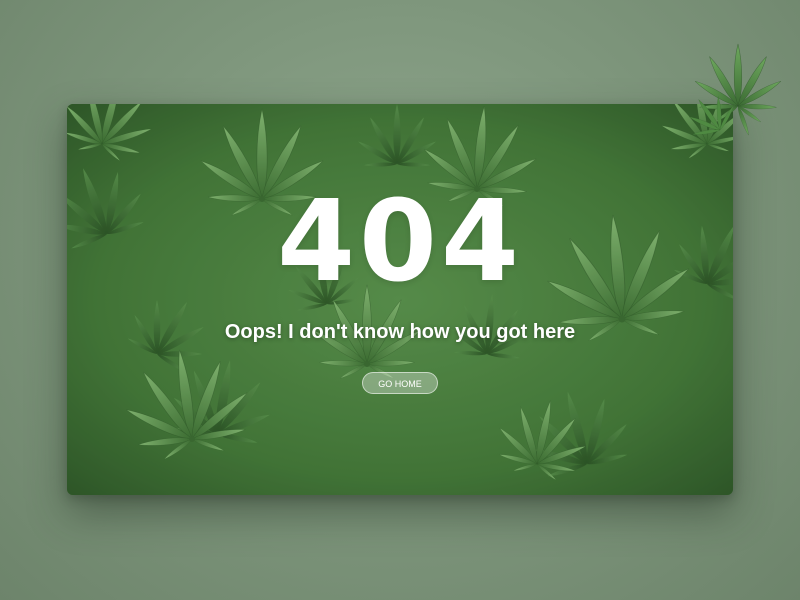 The image size is (800, 600). I want to click on error-code-heading: 404, so click(400, 242).